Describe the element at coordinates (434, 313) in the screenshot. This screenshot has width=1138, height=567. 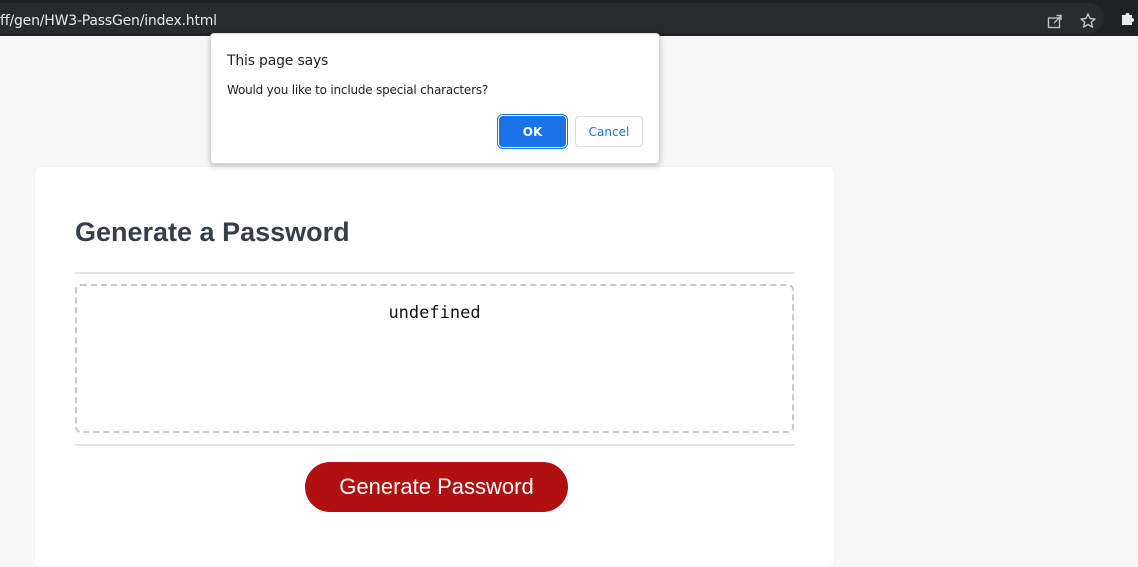
I see `password-text: undefined` at that location.